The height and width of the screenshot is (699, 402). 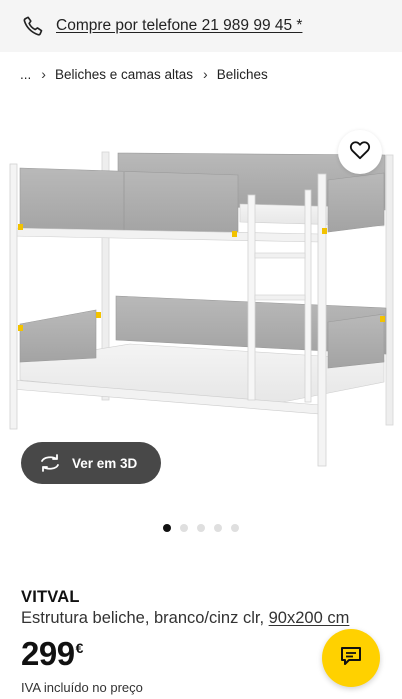 What do you see at coordinates (124, 74) in the screenshot?
I see `breadcrumb-item-bunk-beds-loft-beds: Beliches e camas altas` at bounding box center [124, 74].